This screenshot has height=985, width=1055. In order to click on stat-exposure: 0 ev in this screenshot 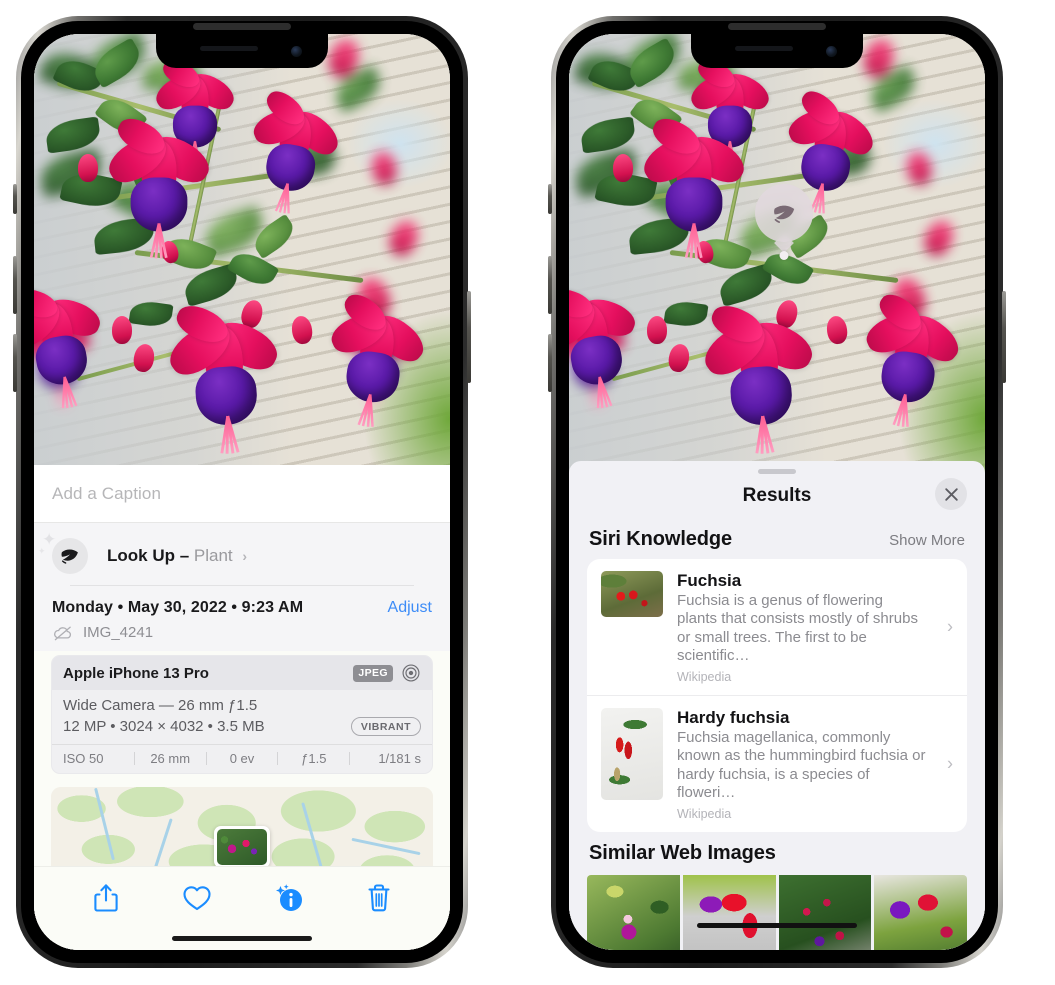, I will do `click(242, 758)`.